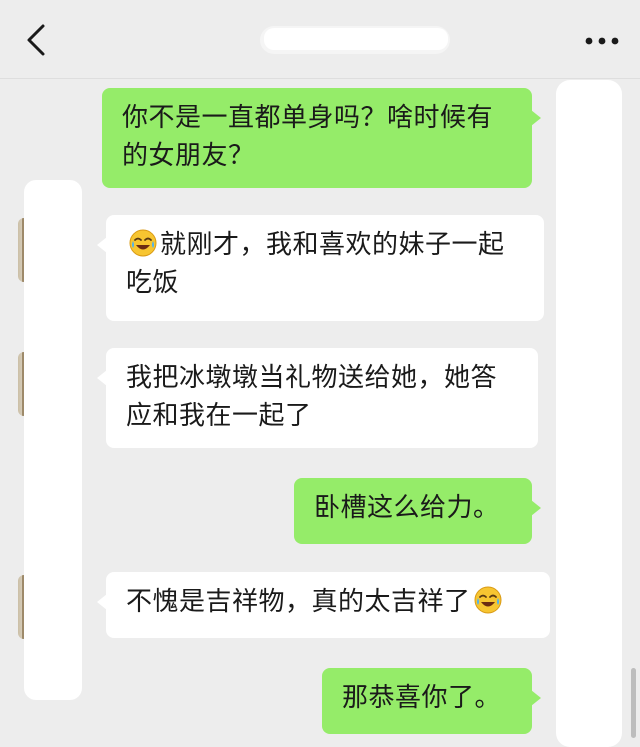  I want to click on more-button, so click(602, 41).